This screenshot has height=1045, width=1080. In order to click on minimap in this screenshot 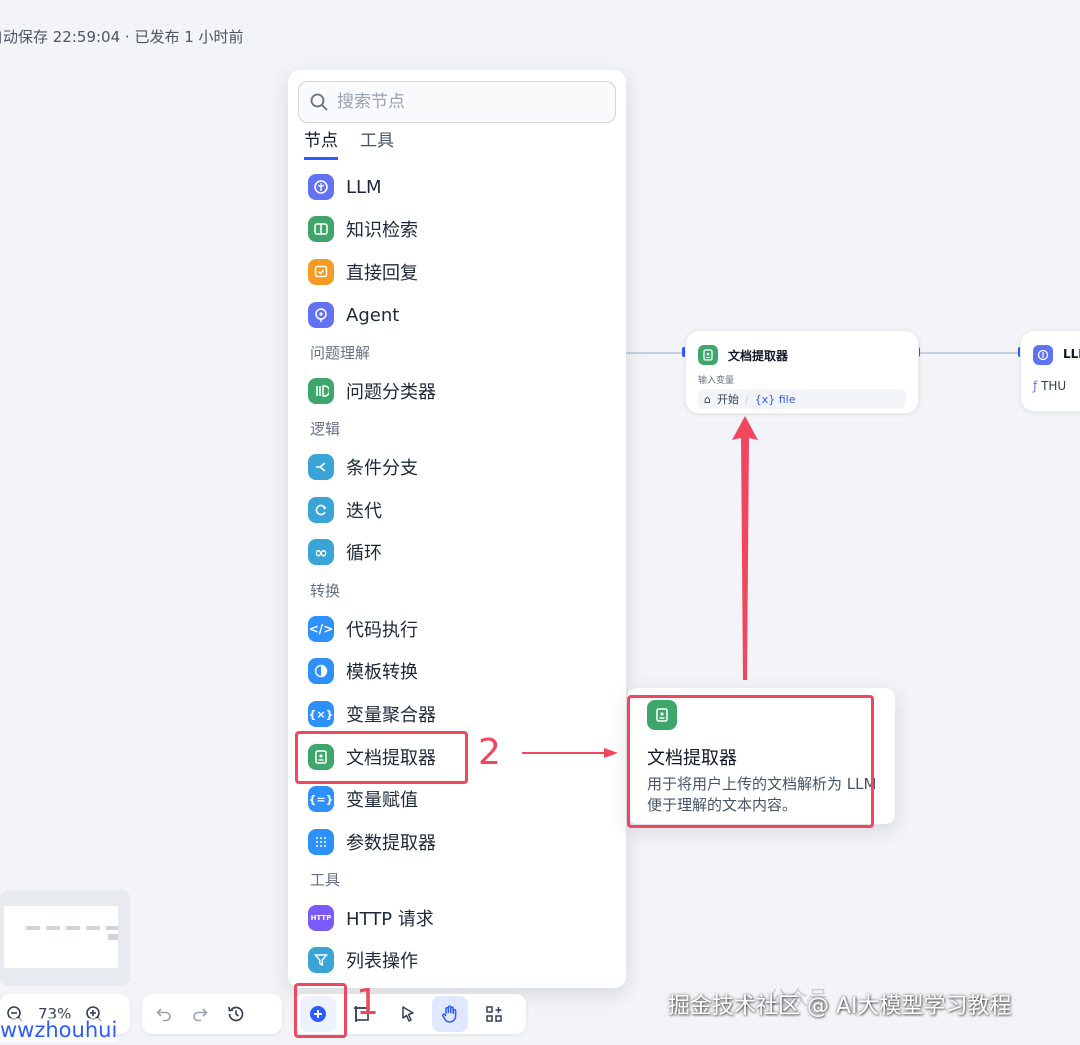, I will do `click(65, 938)`.